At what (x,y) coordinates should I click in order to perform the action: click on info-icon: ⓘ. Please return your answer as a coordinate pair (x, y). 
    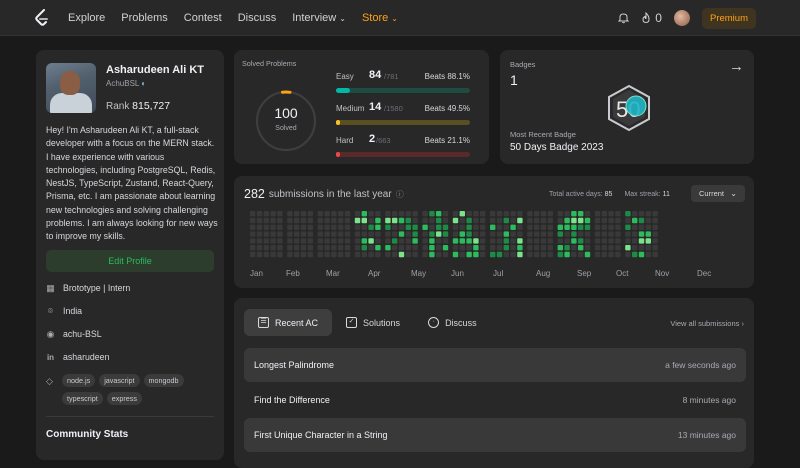
    Looking at the image, I should click on (400, 194).